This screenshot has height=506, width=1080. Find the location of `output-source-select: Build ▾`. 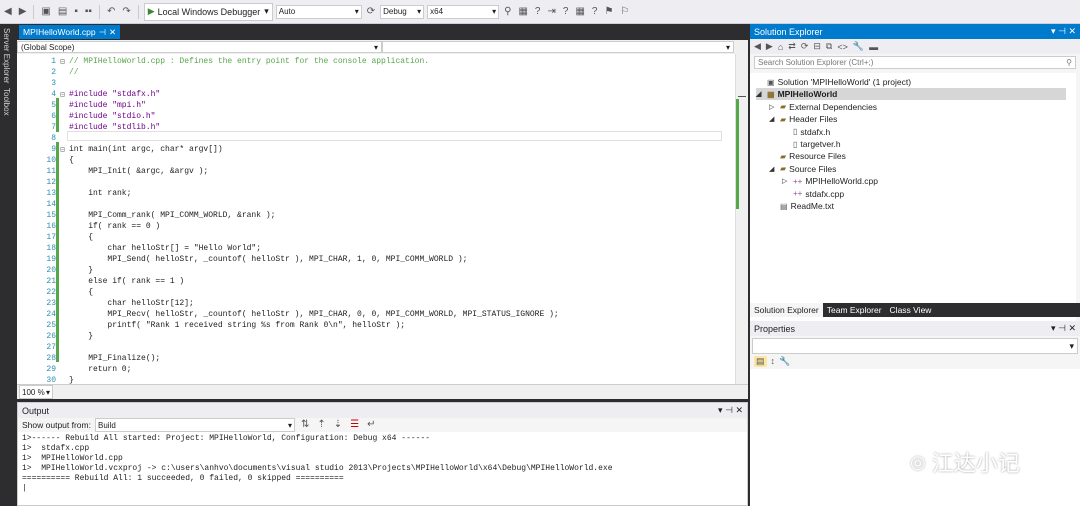

output-source-select: Build ▾ is located at coordinates (194, 425).